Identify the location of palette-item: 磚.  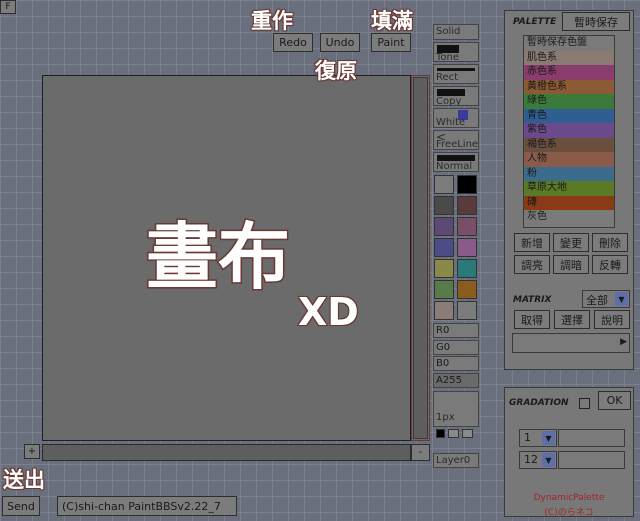
(569, 202).